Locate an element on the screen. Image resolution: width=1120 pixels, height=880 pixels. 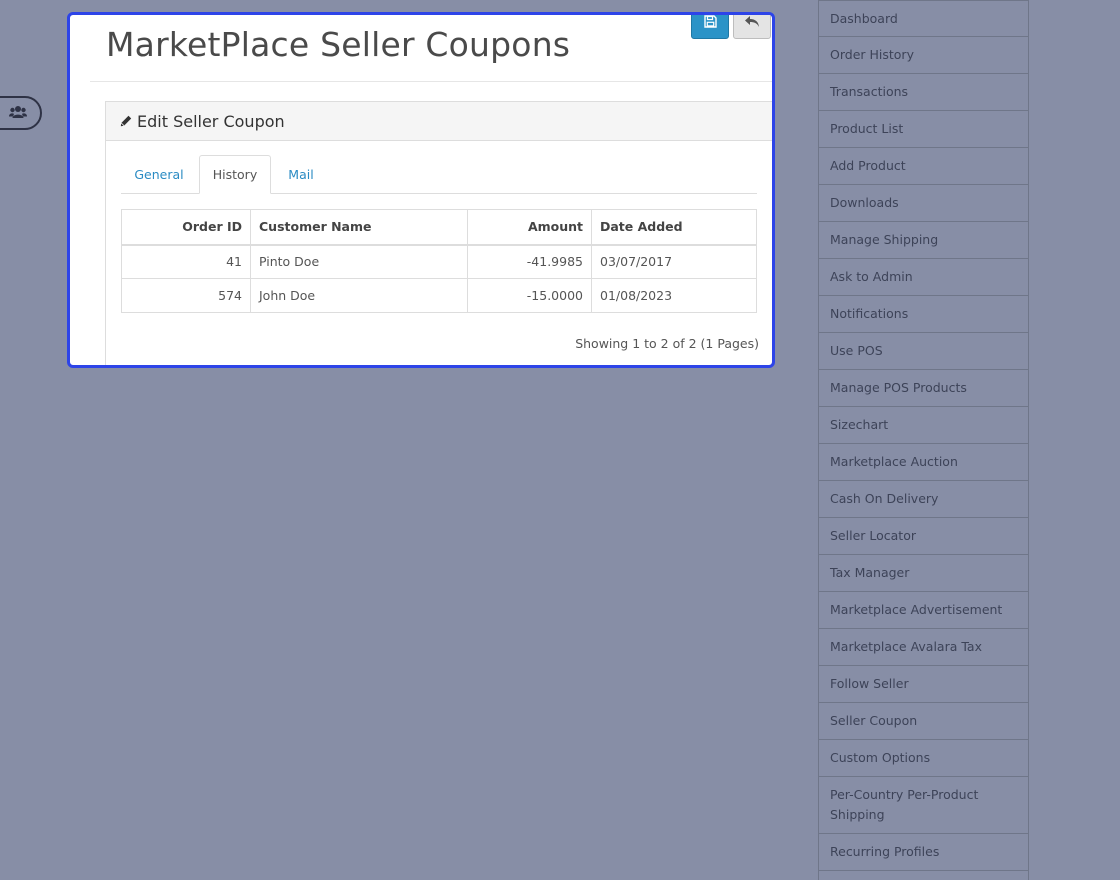
tab-mail: Mail is located at coordinates (301, 174).